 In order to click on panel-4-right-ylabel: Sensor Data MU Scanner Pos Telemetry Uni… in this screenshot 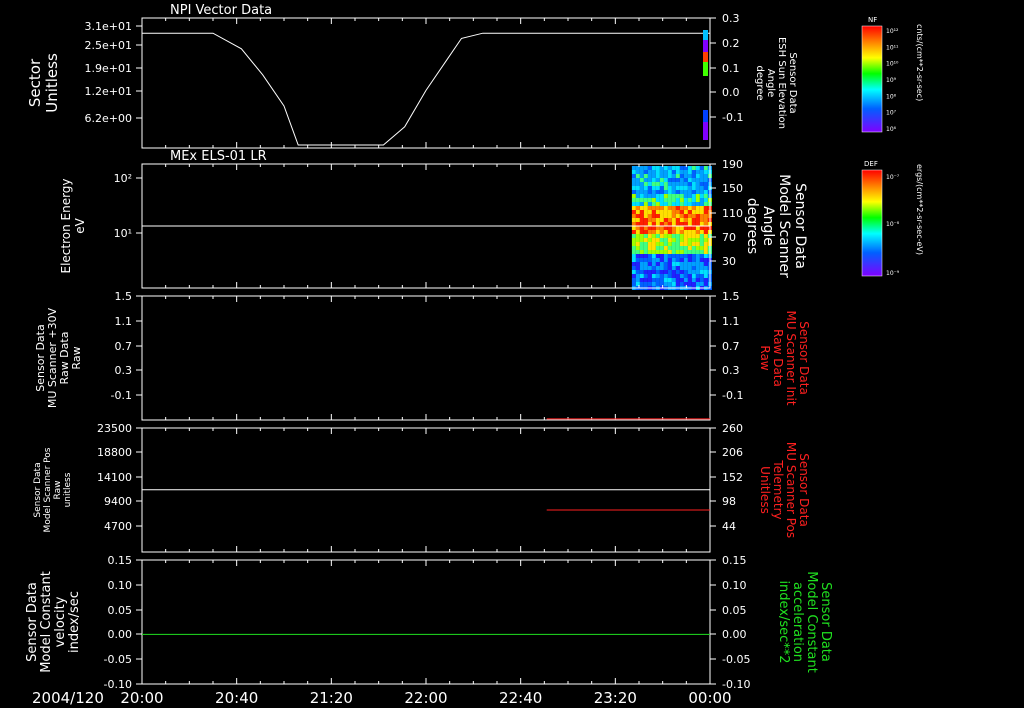, I will do `click(784, 490)`.